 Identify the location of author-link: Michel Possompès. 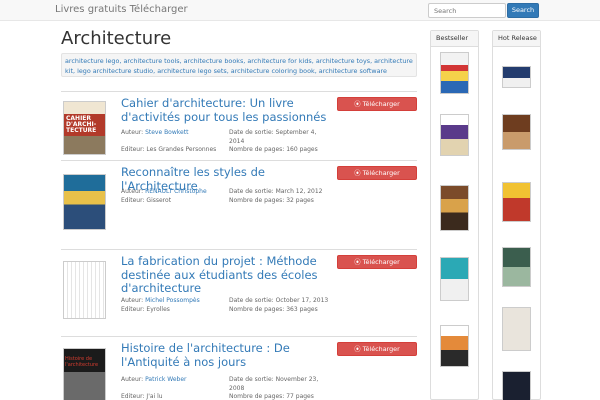
(172, 300).